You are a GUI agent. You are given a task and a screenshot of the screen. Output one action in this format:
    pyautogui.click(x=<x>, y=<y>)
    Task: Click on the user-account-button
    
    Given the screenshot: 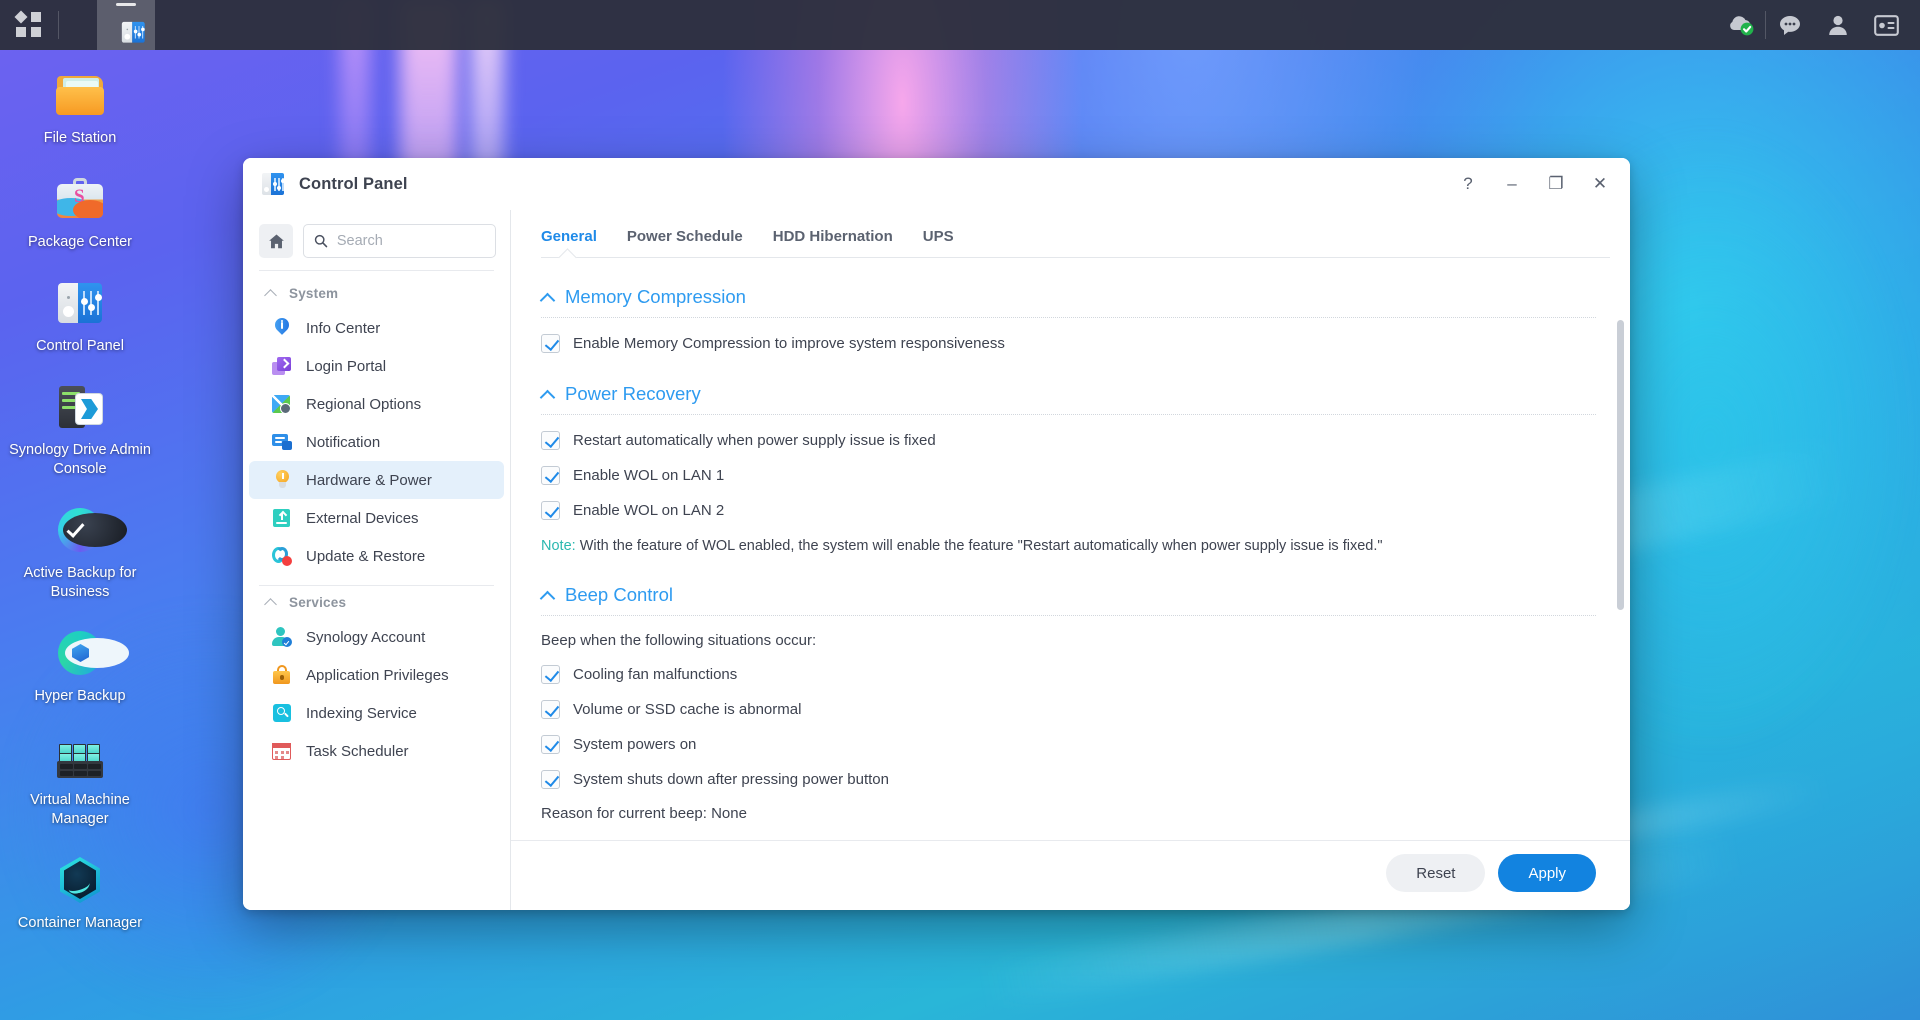 What is the action you would take?
    pyautogui.click(x=1838, y=25)
    